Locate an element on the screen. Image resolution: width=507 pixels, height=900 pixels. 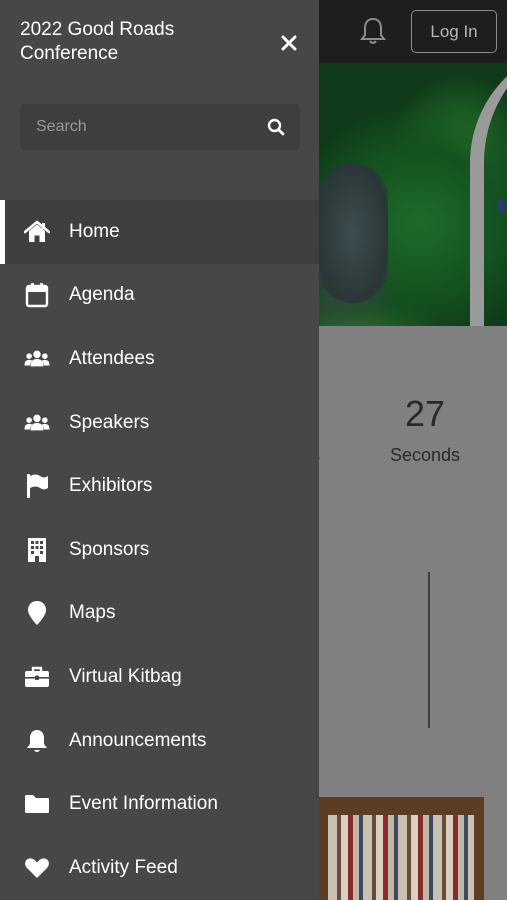
countdown-seconds-label: Seconds is located at coordinates (425, 455).